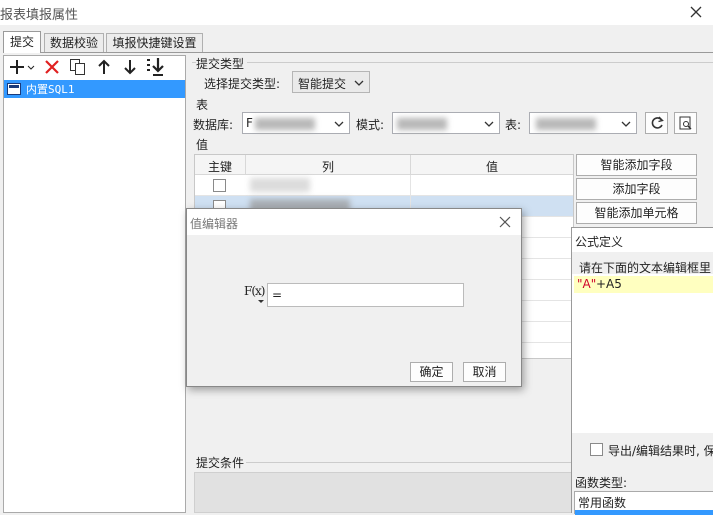 This screenshot has width=713, height=515. What do you see at coordinates (356, 12) in the screenshot?
I see `title-bar: 报表填报属性` at bounding box center [356, 12].